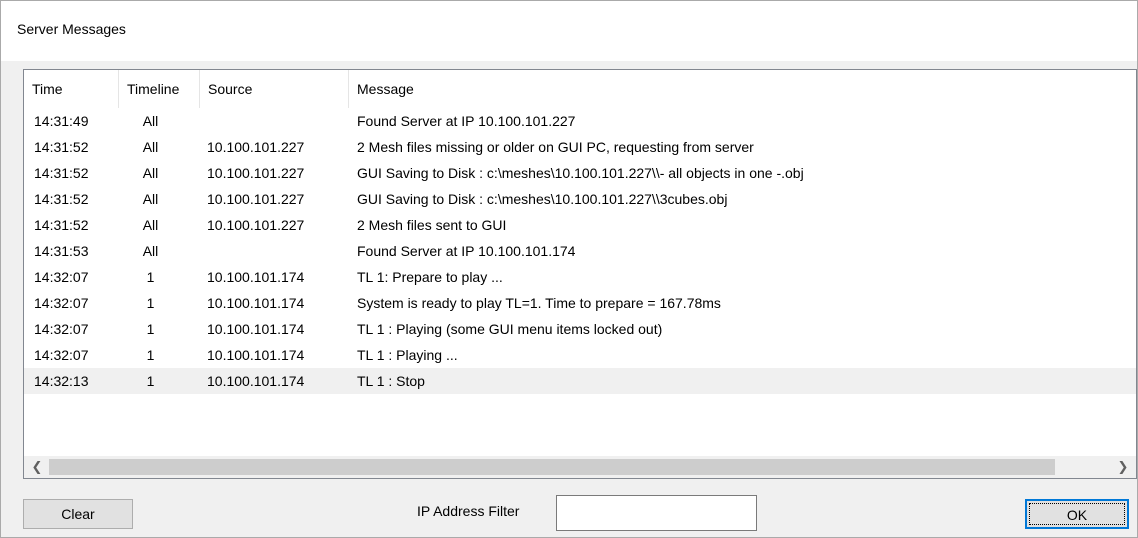  Describe the element at coordinates (37, 467) in the screenshot. I see `chevron-left-icon: ❮` at that location.